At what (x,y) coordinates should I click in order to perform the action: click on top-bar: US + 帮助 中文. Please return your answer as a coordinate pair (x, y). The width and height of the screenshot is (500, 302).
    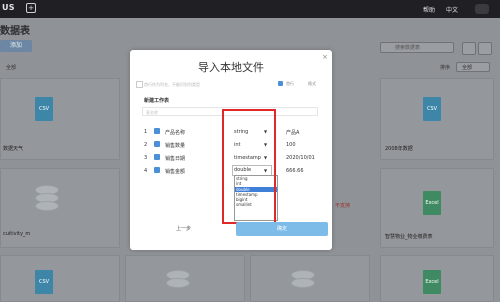
    Looking at the image, I should click on (250, 9).